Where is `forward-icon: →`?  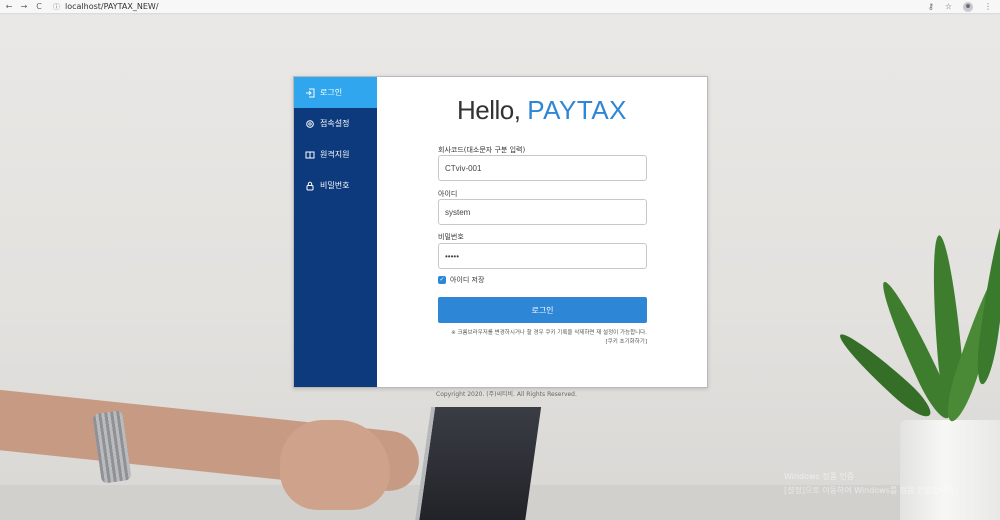 forward-icon: → is located at coordinates (24, 6).